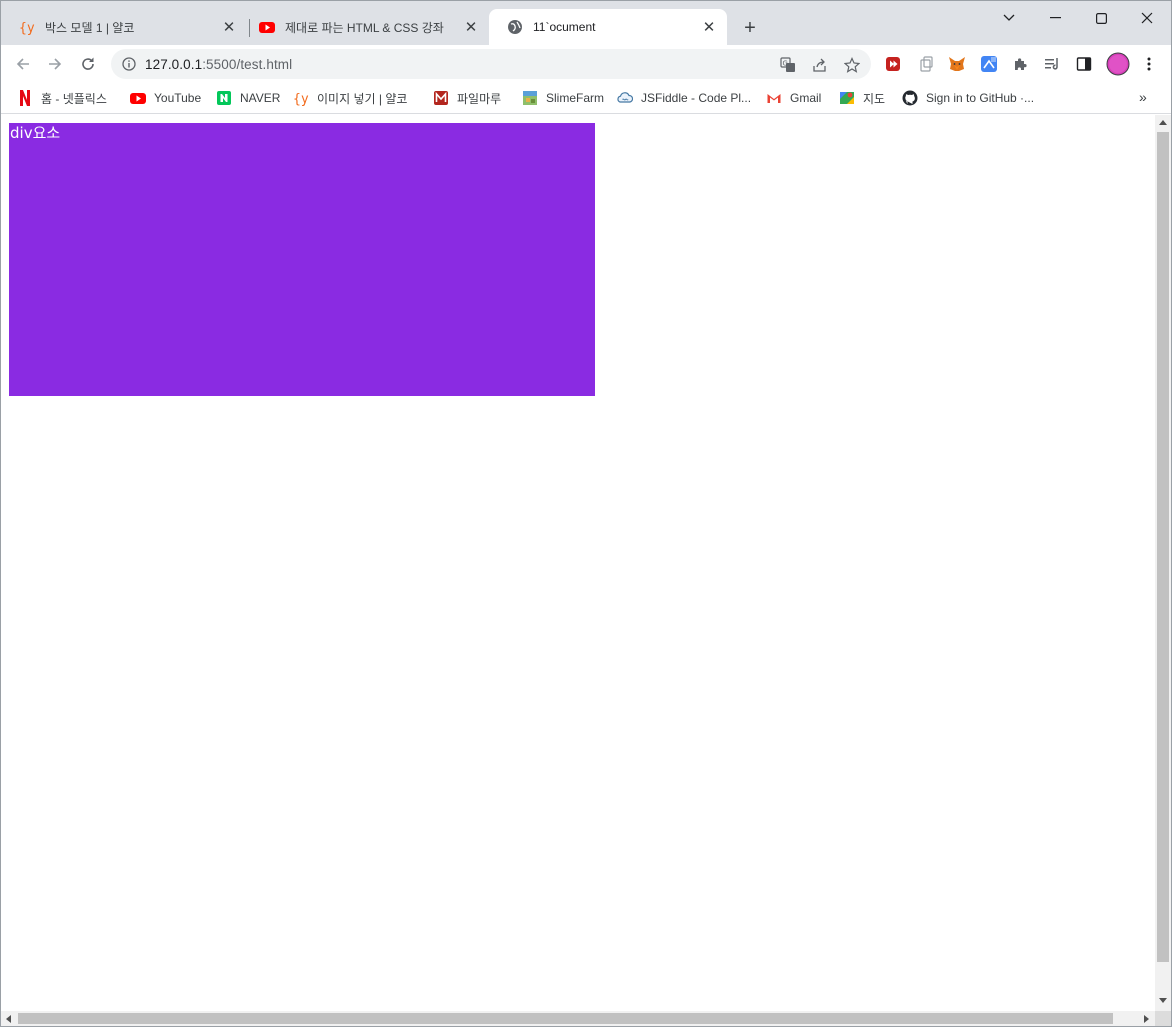 Image resolution: width=1172 pixels, height=1027 pixels. Describe the element at coordinates (260, 98) in the screenshot. I see `bookmark-label: NAVER` at that location.